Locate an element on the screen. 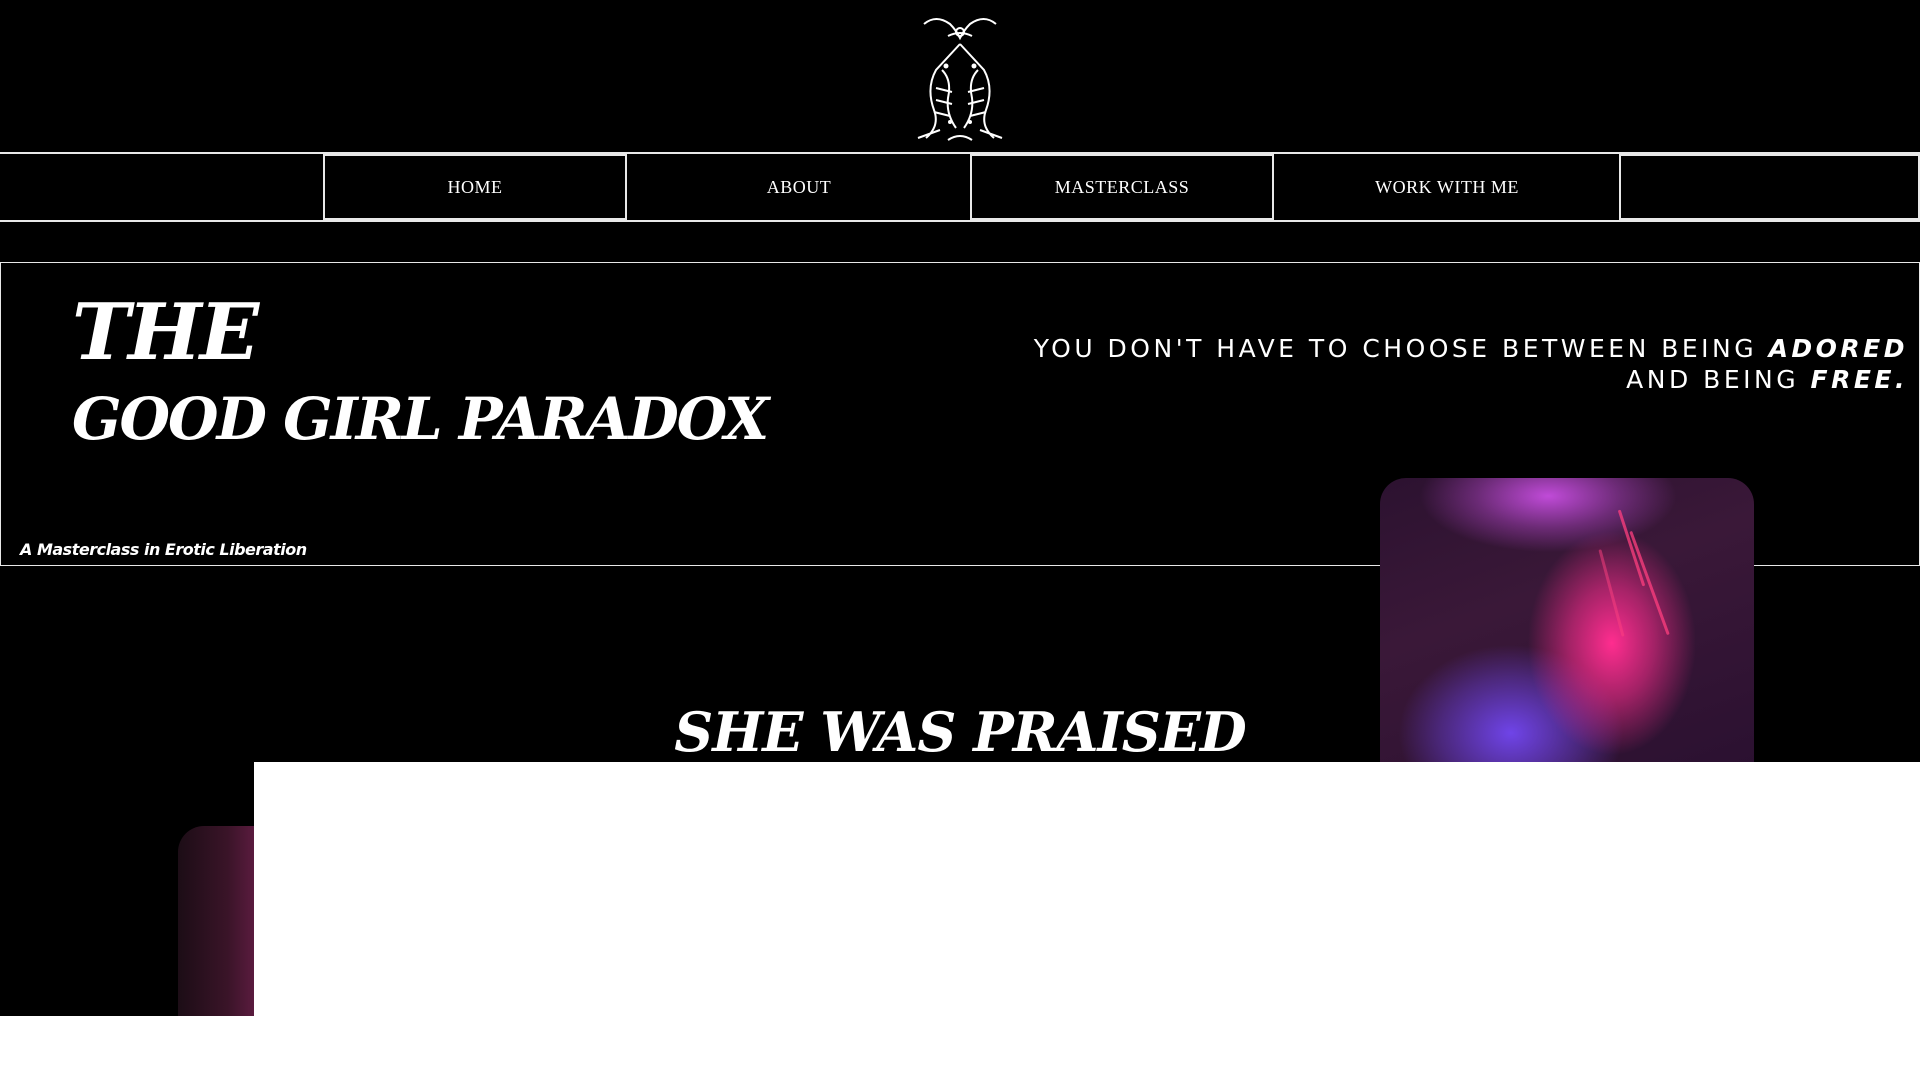  nav-item-masterclass: MASTERCLASS is located at coordinates (1122, 187).